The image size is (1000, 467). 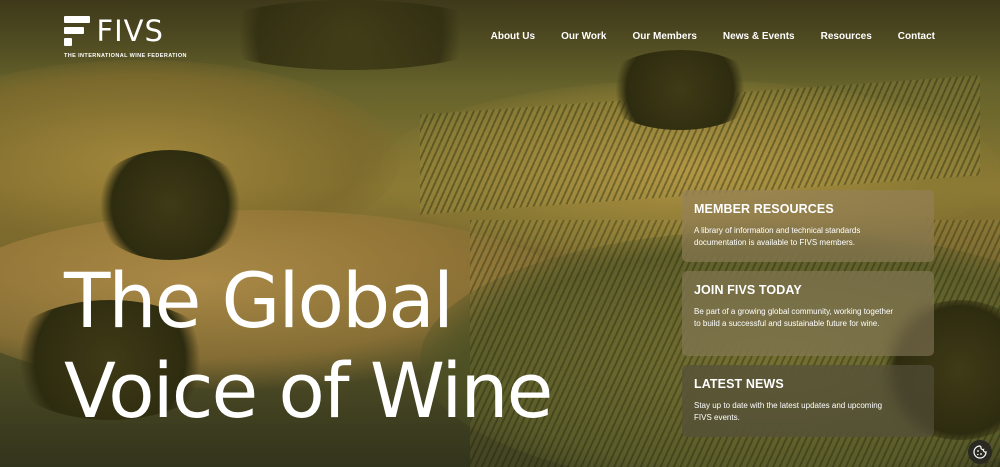 I want to click on nav-news-events: News & Events, so click(x=759, y=36).